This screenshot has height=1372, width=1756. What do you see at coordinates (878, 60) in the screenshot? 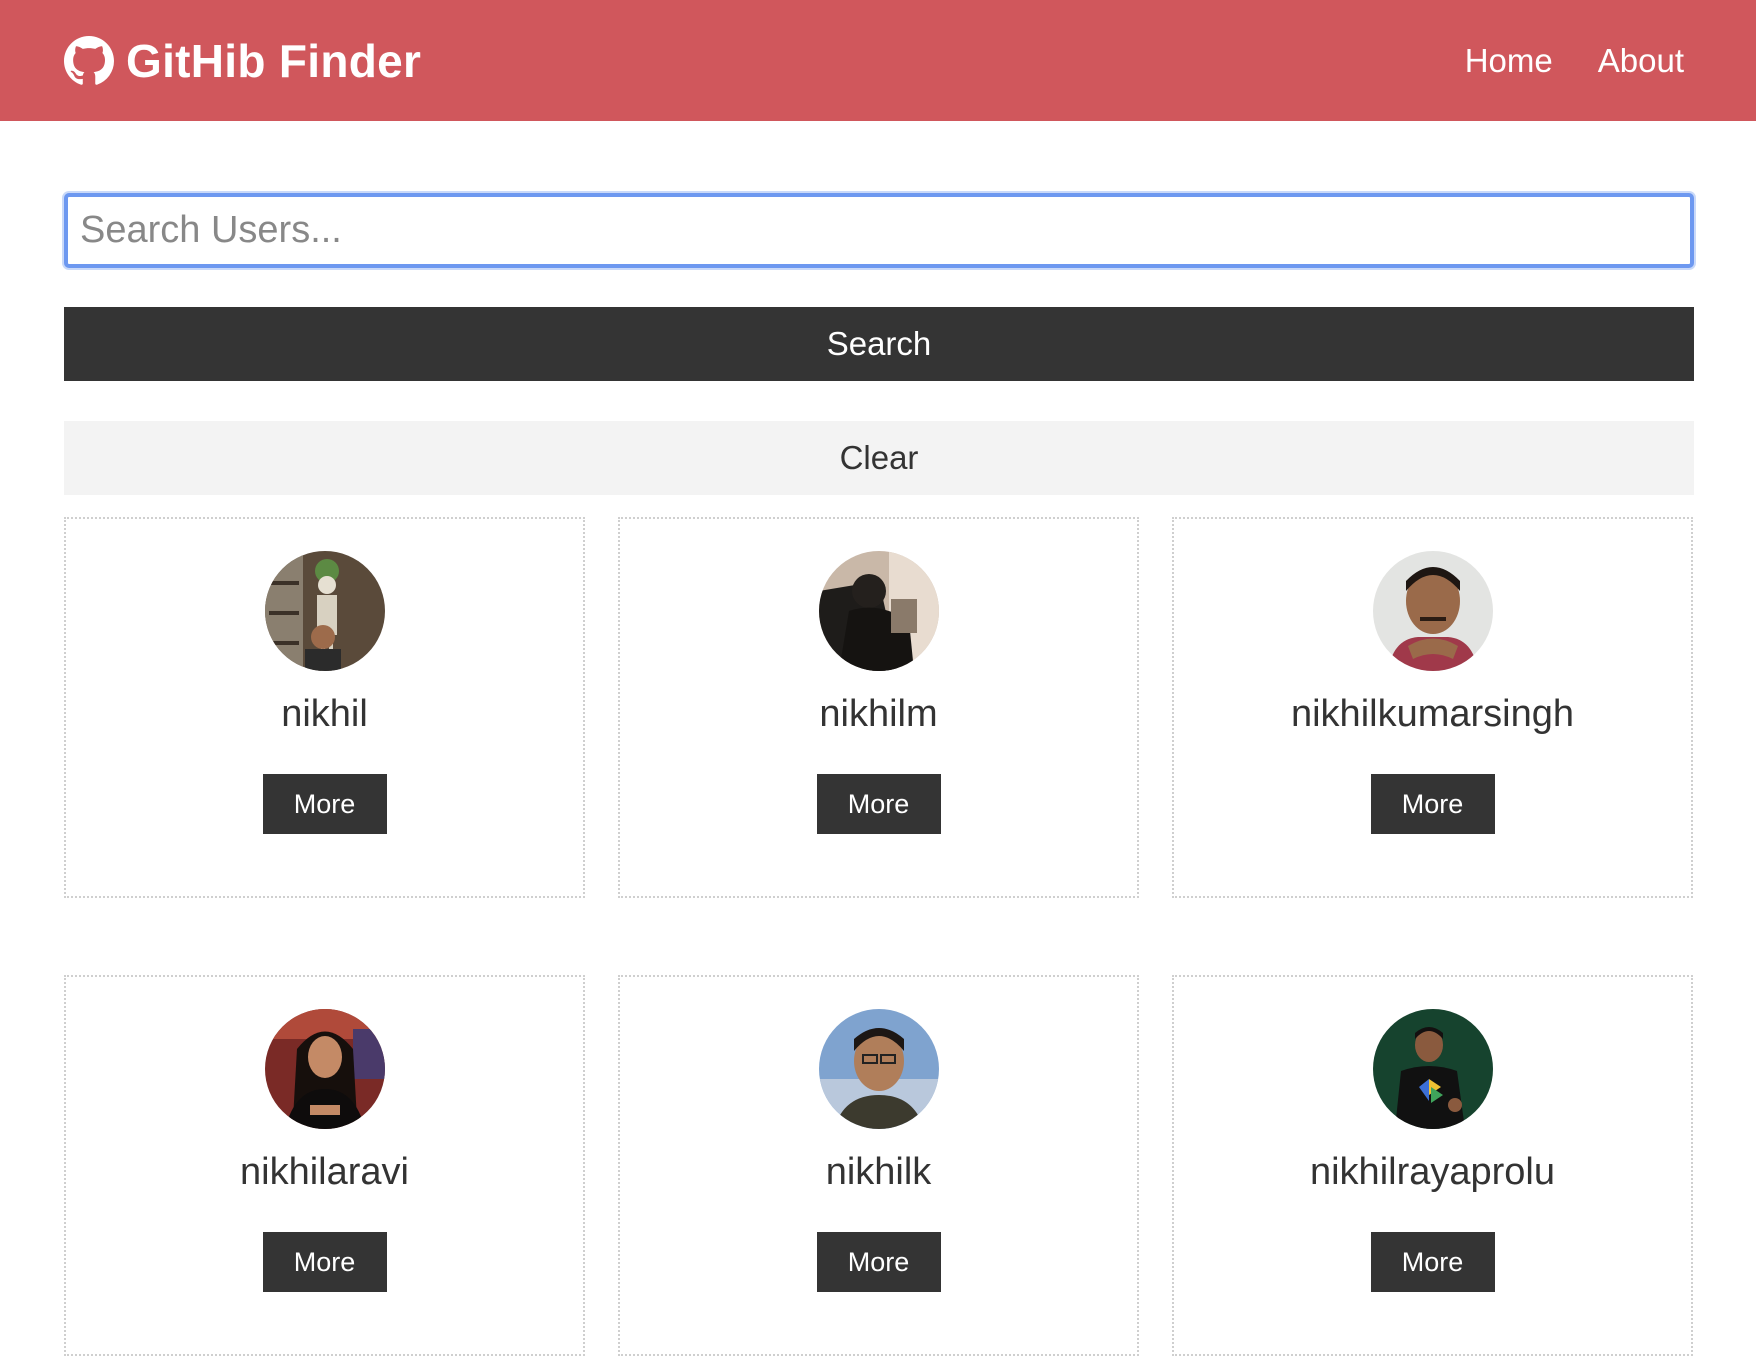
I see `navbar: GitHib Finder Home About` at bounding box center [878, 60].